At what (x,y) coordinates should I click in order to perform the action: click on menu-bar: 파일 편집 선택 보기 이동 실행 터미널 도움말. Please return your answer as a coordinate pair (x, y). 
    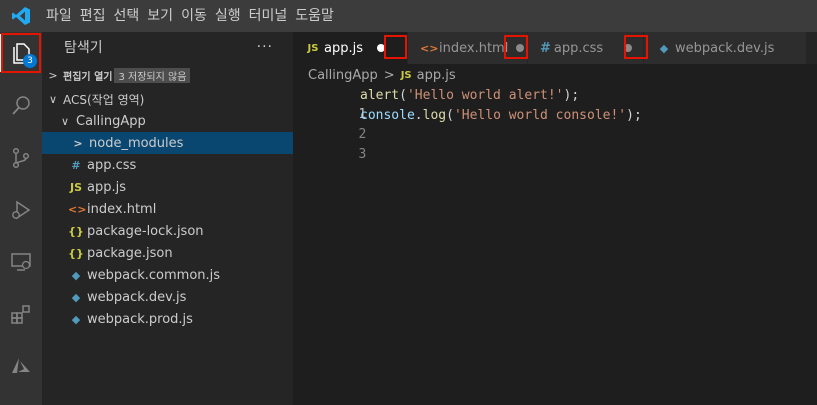
    Looking at the image, I should click on (190, 16).